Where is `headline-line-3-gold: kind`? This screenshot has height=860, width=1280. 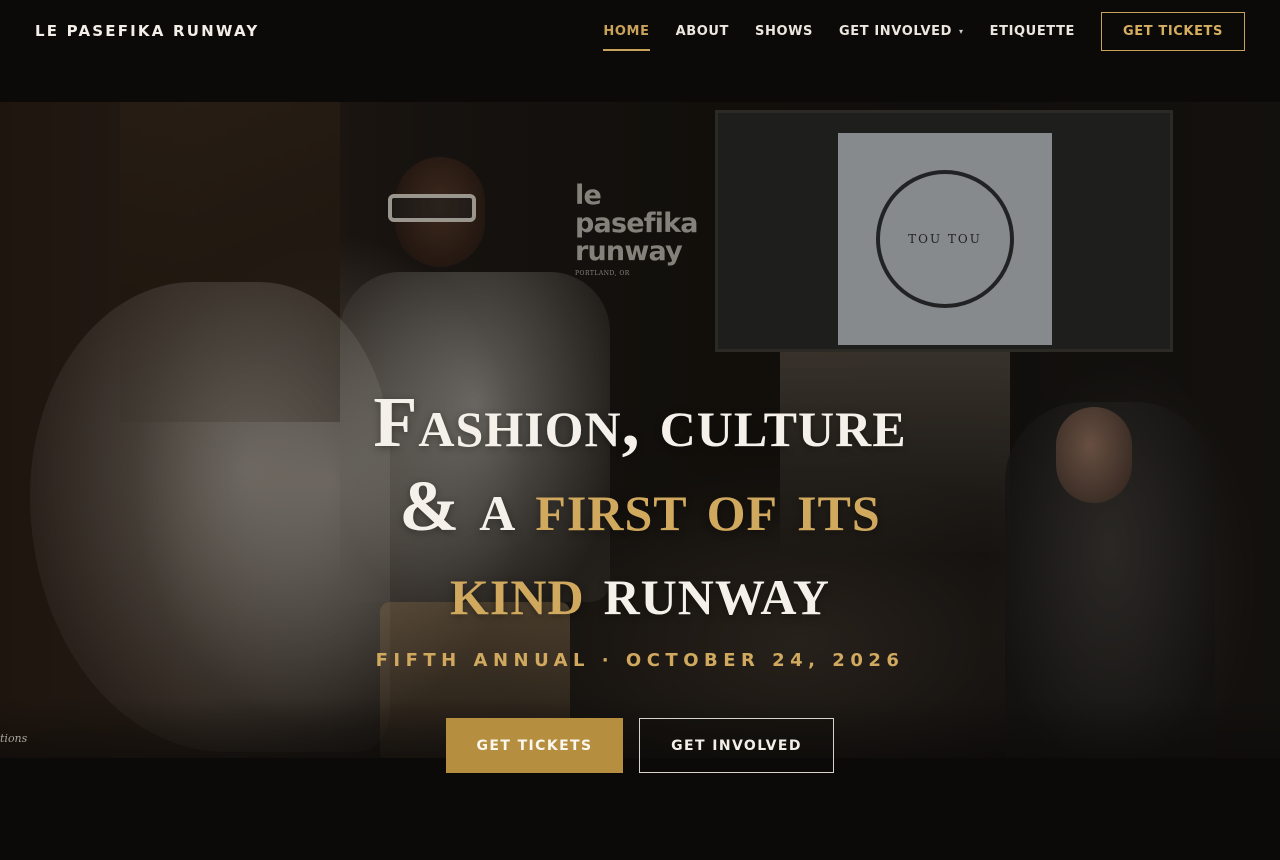
headline-line-3-gold: kind is located at coordinates (517, 590).